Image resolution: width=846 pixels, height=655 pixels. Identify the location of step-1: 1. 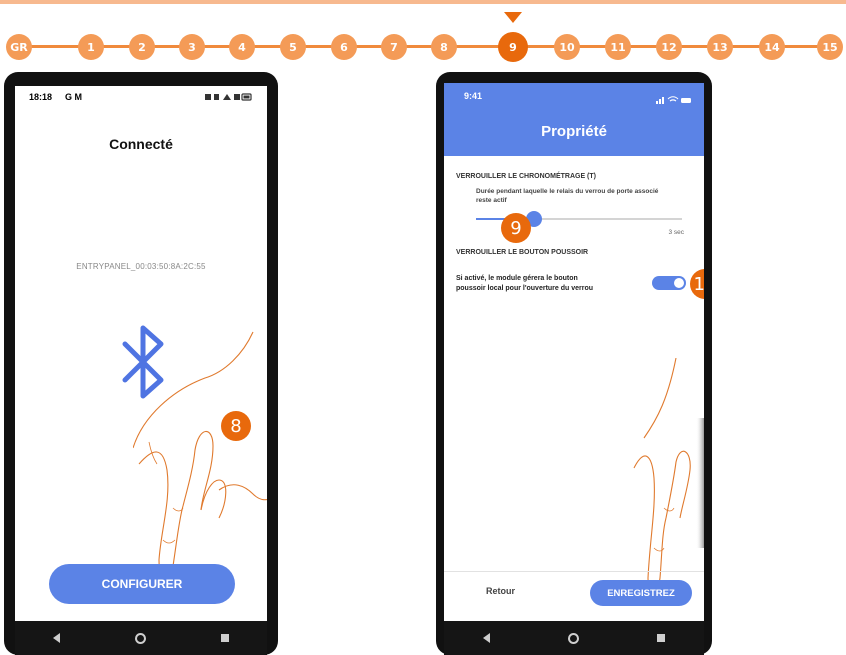
(91, 47).